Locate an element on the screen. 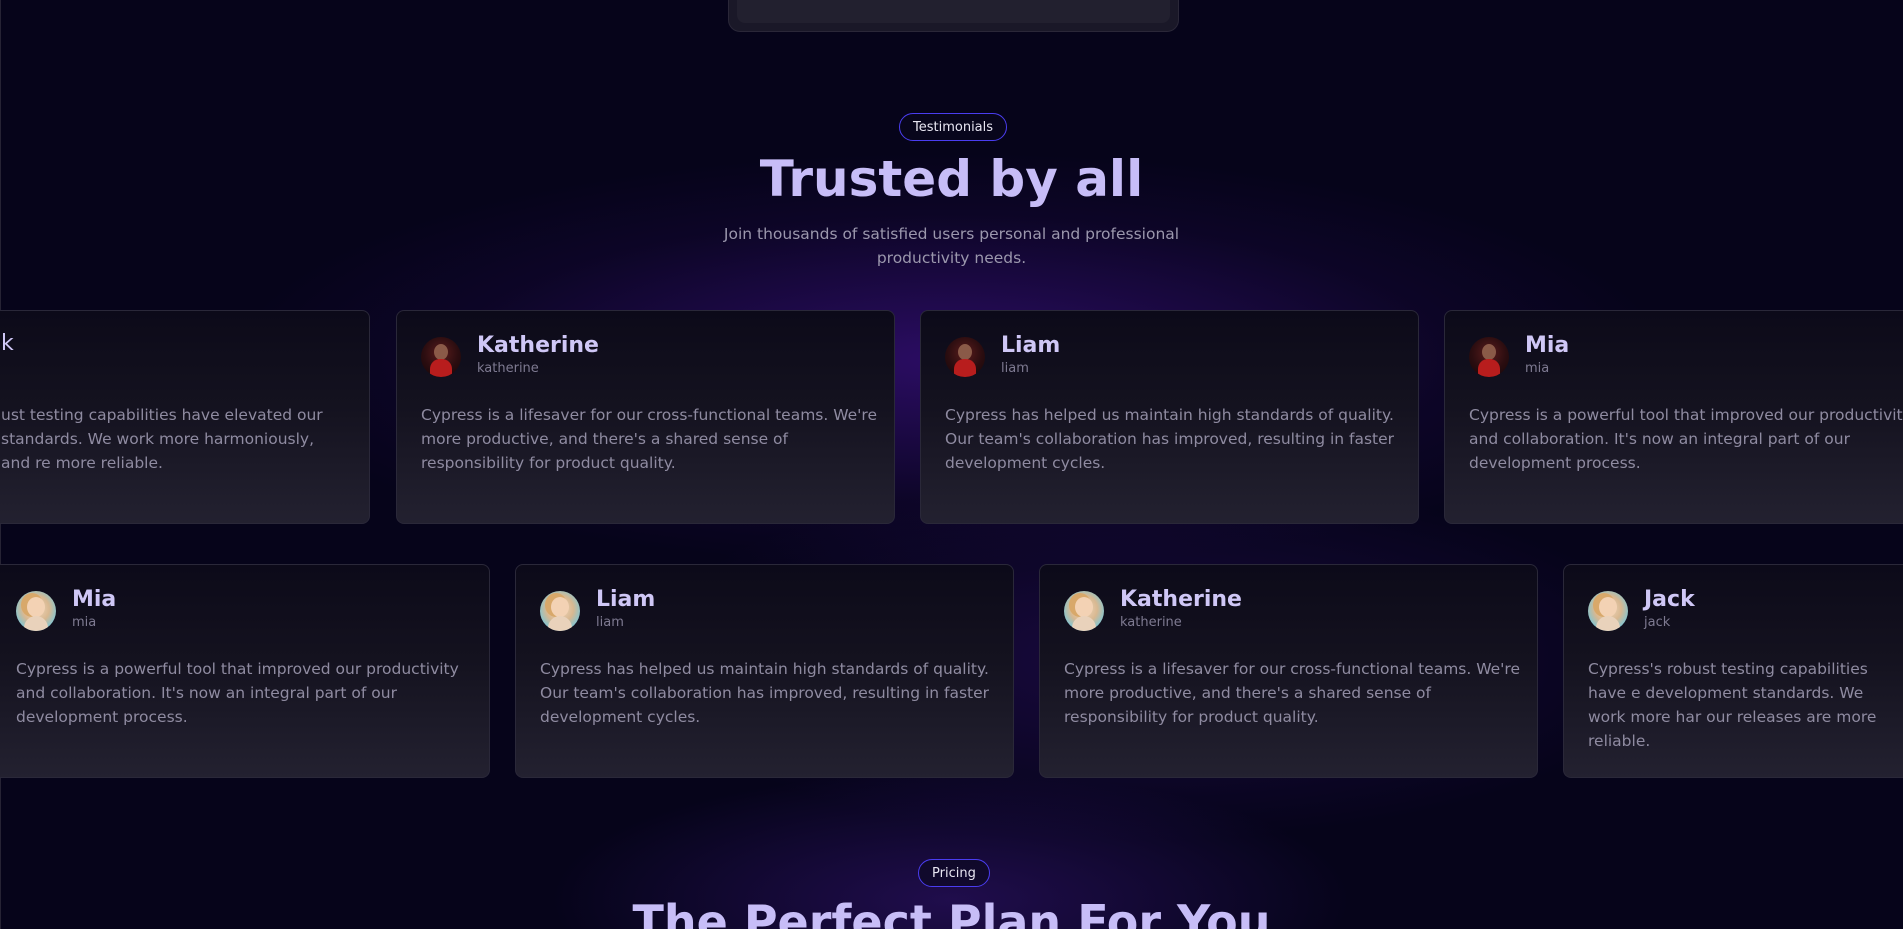  app-preview-frame is located at coordinates (953, 16).